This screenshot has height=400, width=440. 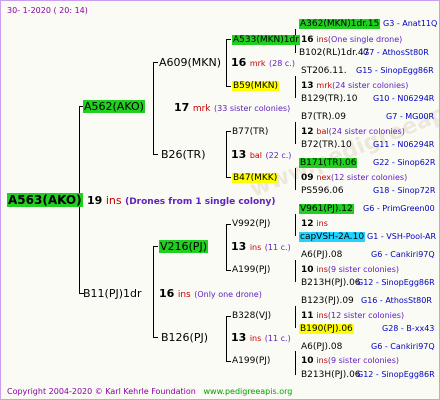 What do you see at coordinates (112, 293) in the screenshot?
I see `gen1-node: B11(PJ)1dr` at bounding box center [112, 293].